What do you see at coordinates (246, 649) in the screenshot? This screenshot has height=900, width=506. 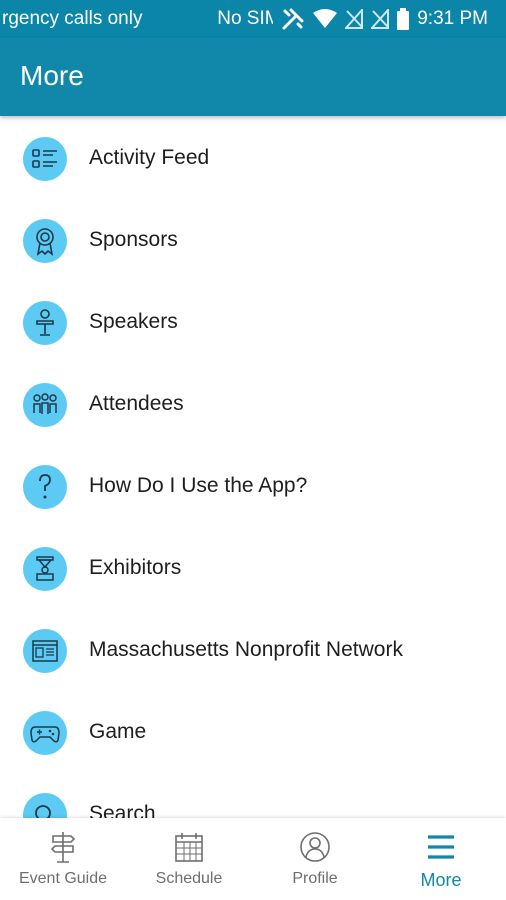 I see `menu-item-label: Massachusetts Nonprofit Network` at bounding box center [246, 649].